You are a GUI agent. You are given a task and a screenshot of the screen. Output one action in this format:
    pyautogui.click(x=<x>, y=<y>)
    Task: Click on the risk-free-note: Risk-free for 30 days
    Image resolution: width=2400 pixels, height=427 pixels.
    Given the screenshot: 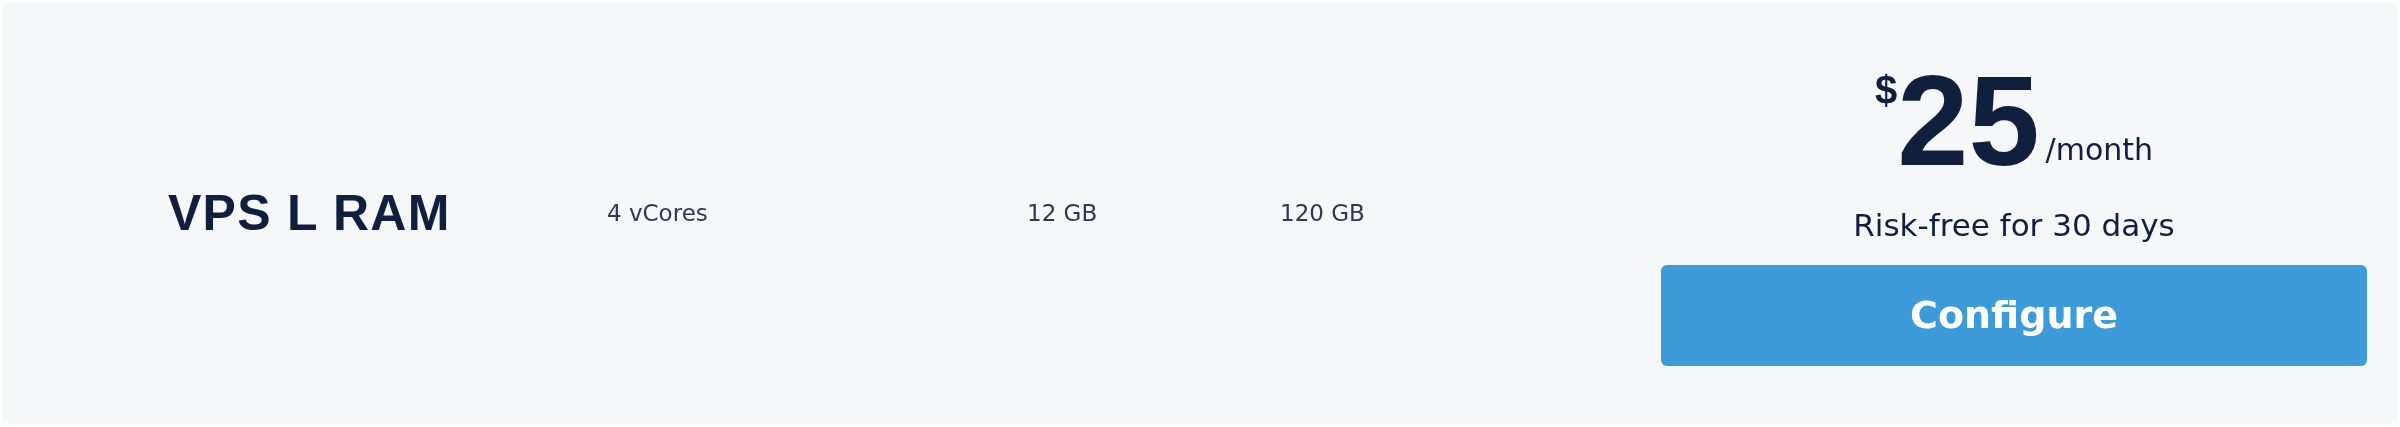 What is the action you would take?
    pyautogui.click(x=2014, y=226)
    